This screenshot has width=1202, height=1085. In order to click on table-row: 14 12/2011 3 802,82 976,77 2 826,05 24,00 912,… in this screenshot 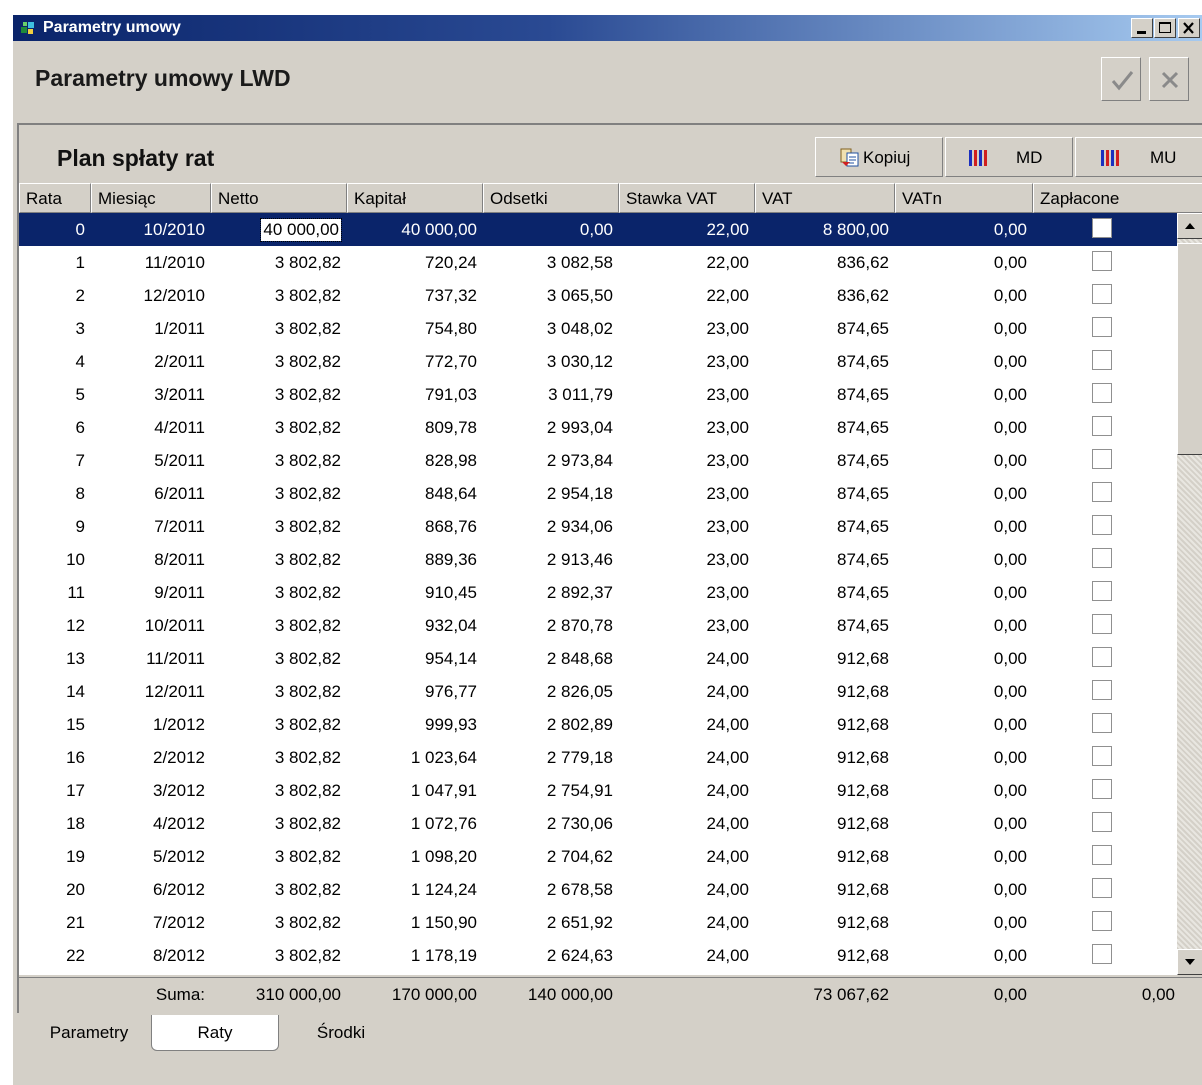, I will do `click(598, 691)`.